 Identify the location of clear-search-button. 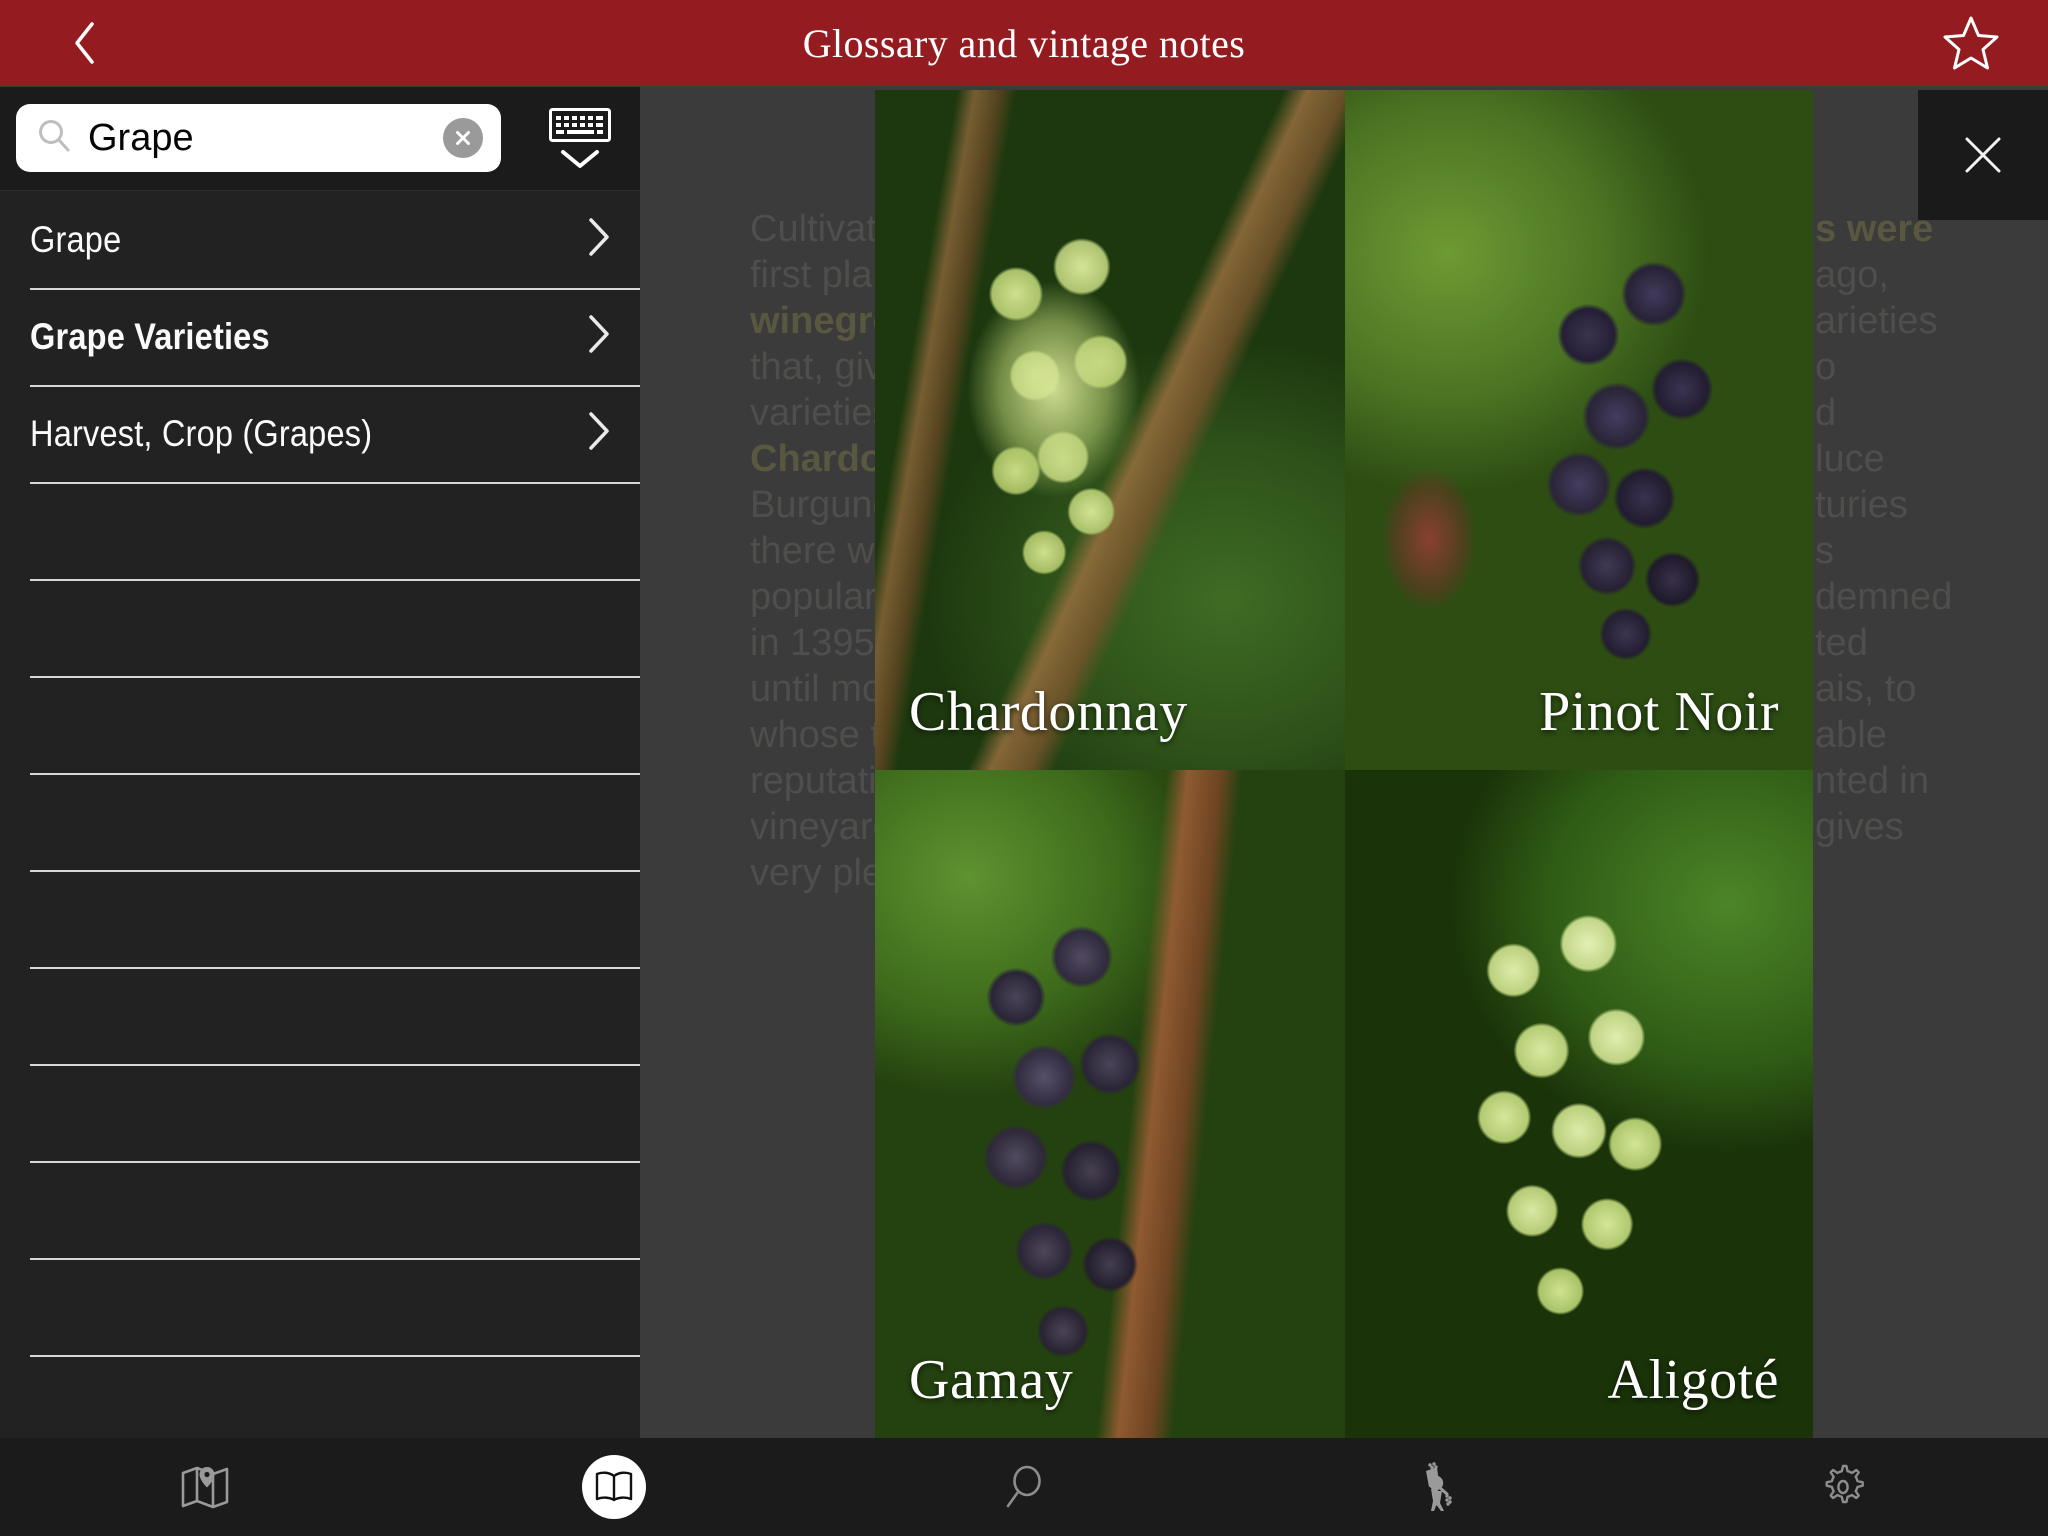
(463, 138).